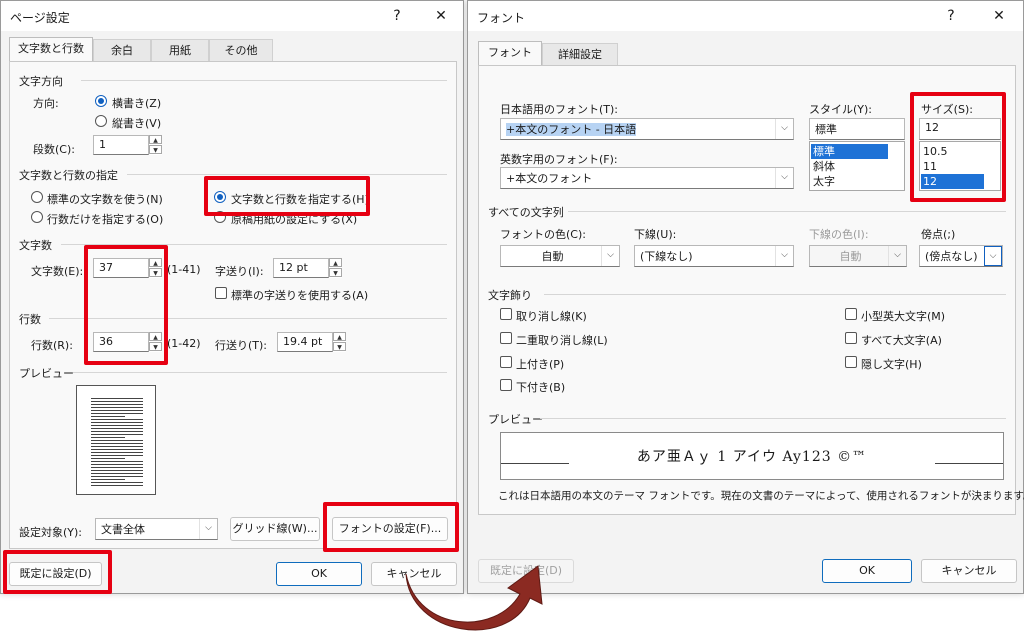 Image resolution: width=1024 pixels, height=634 pixels. What do you see at coordinates (101, 101) in the screenshot?
I see `horizontal-radio` at bounding box center [101, 101].